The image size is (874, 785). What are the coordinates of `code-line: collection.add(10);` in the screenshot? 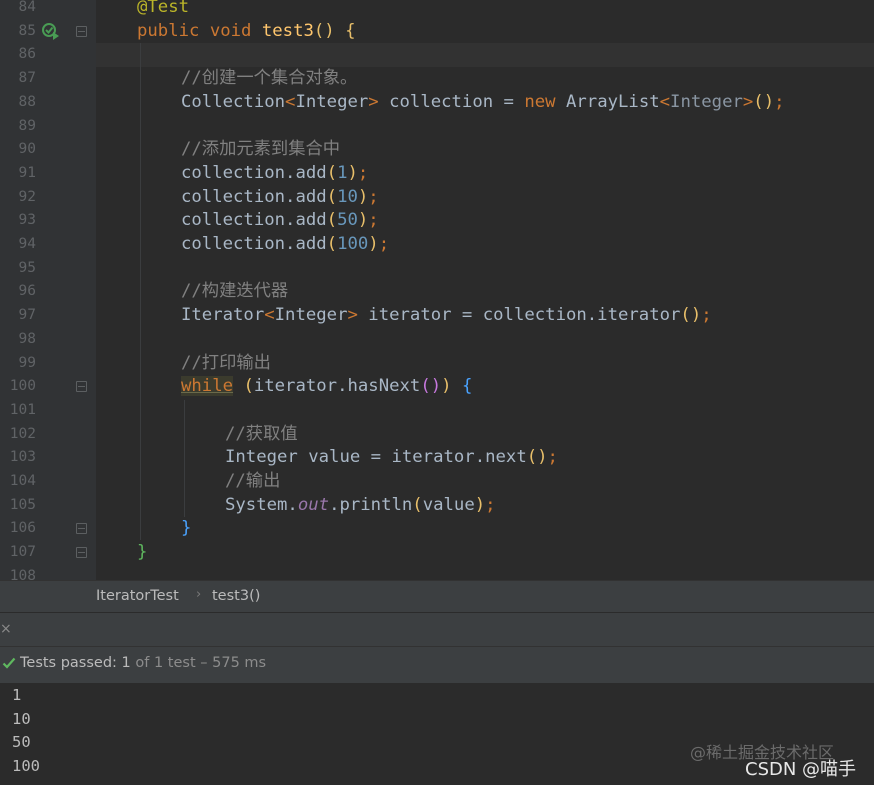 It's located at (485, 198).